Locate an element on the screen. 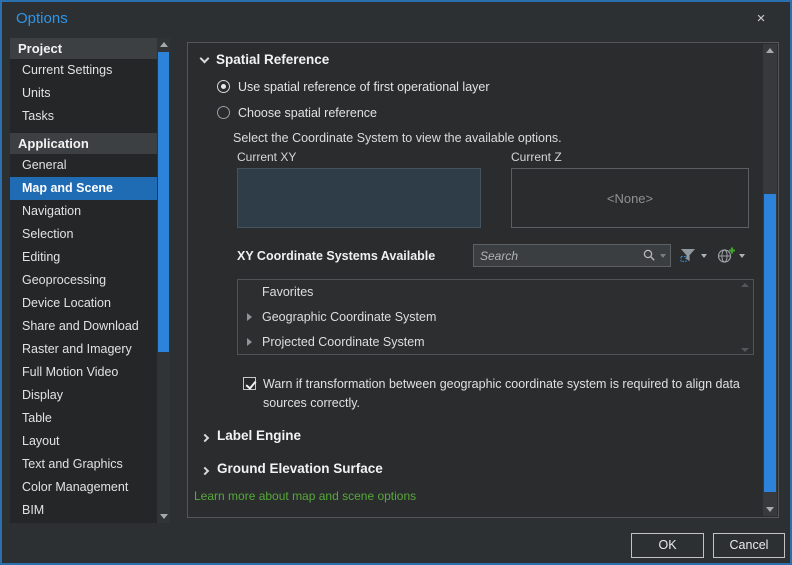 Image resolution: width=792 pixels, height=565 pixels. learn-more-link: Learn more about map and scene options is located at coordinates (305, 496).